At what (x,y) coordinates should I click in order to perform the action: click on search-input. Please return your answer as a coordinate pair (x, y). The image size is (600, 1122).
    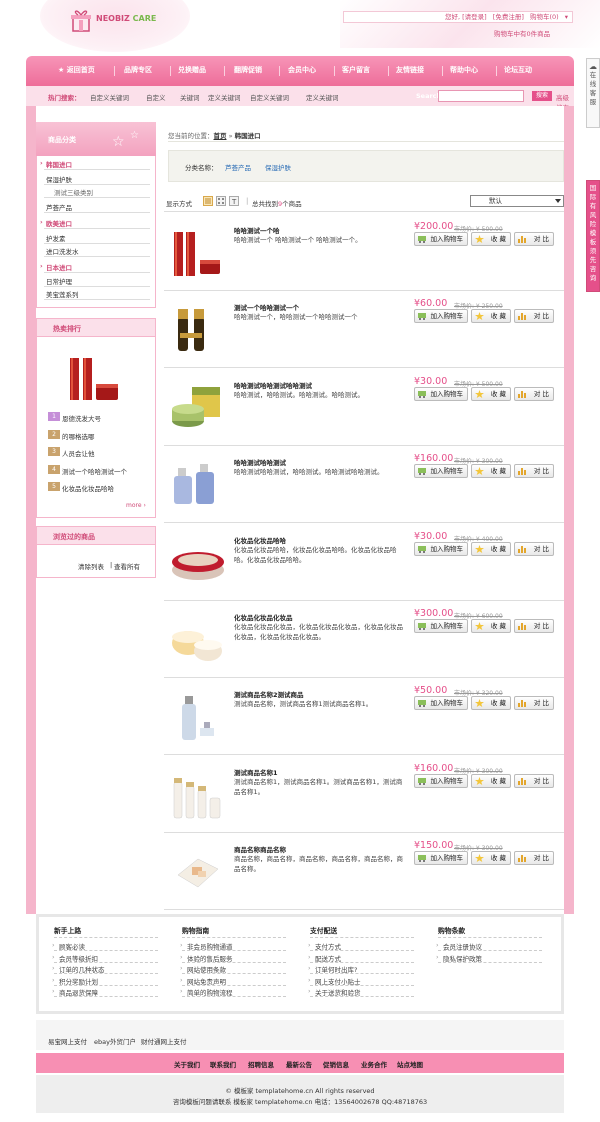
    Looking at the image, I should click on (481, 96).